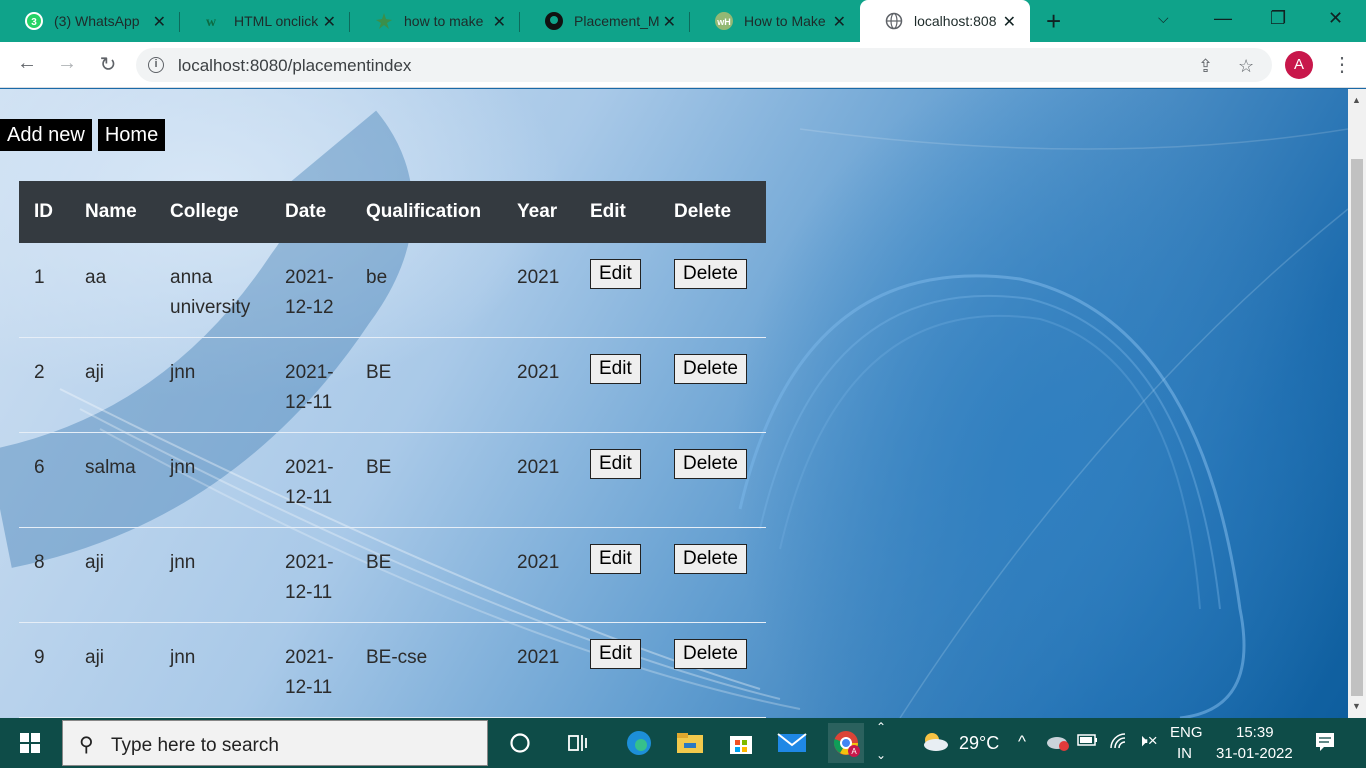 Image resolution: width=1366 pixels, height=768 pixels. What do you see at coordinates (617, 21) in the screenshot?
I see `tab-title: Placement_M` at bounding box center [617, 21].